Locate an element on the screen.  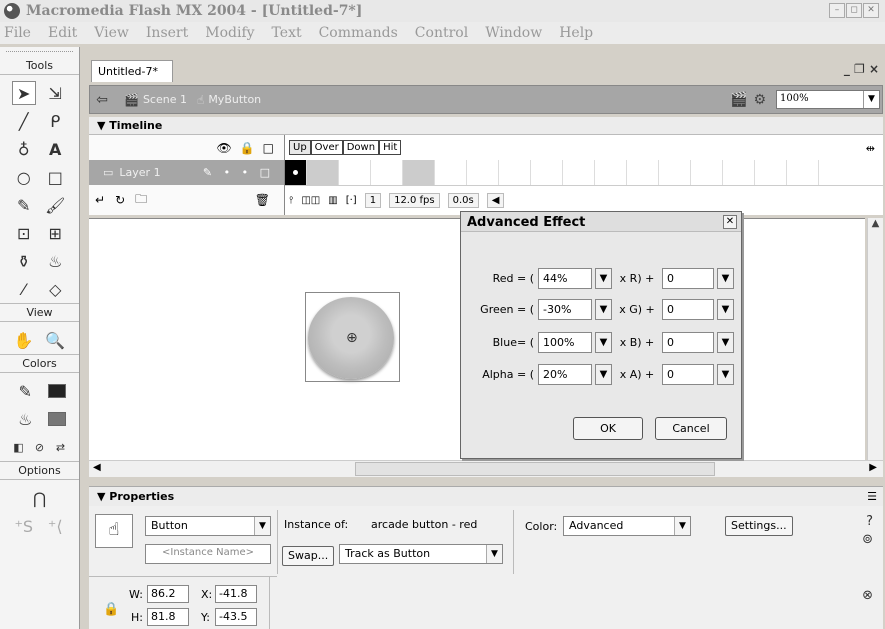
pen-tool-icon: ♁ is located at coordinates (24, 149).